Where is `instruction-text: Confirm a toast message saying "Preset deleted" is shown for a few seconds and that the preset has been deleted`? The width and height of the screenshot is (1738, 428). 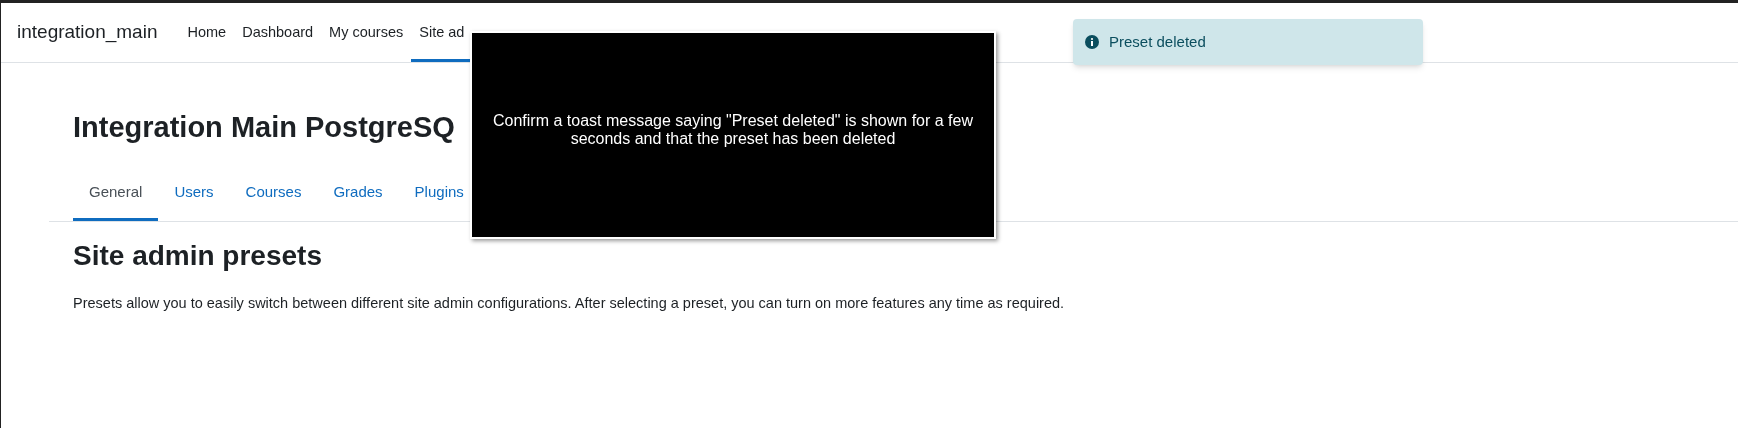
instruction-text: Confirm a toast message saying "Preset deleted" is shown for a few seconds and that the preset has been deleted is located at coordinates (733, 130).